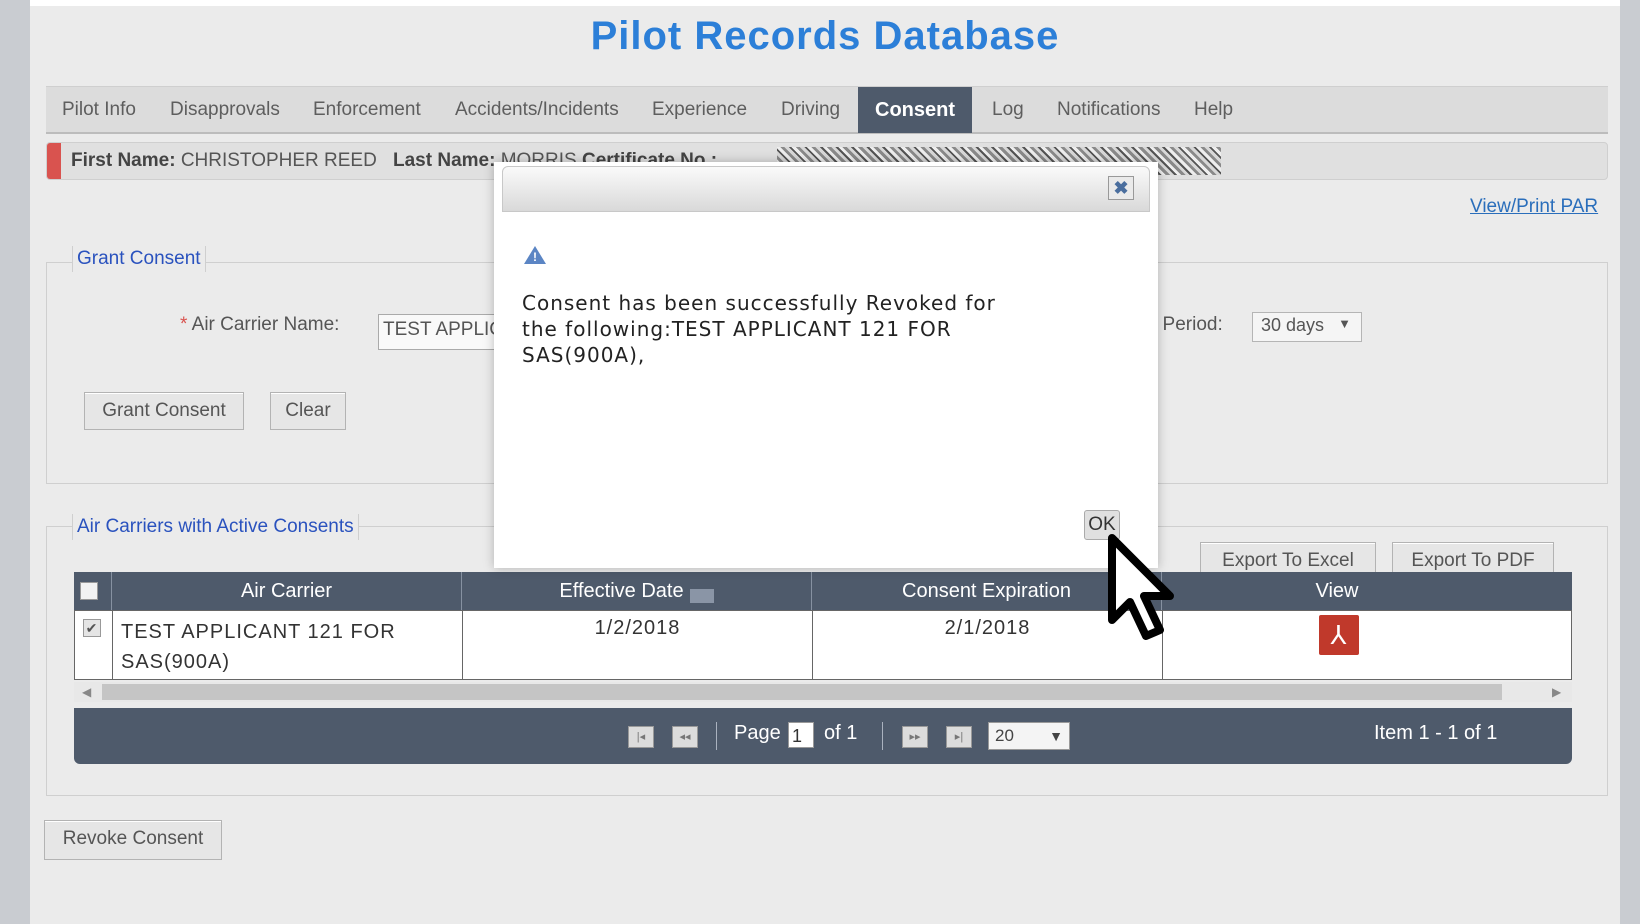  Describe the element at coordinates (1556, 692) in the screenshot. I see `scroll-right-icon: ▶` at that location.